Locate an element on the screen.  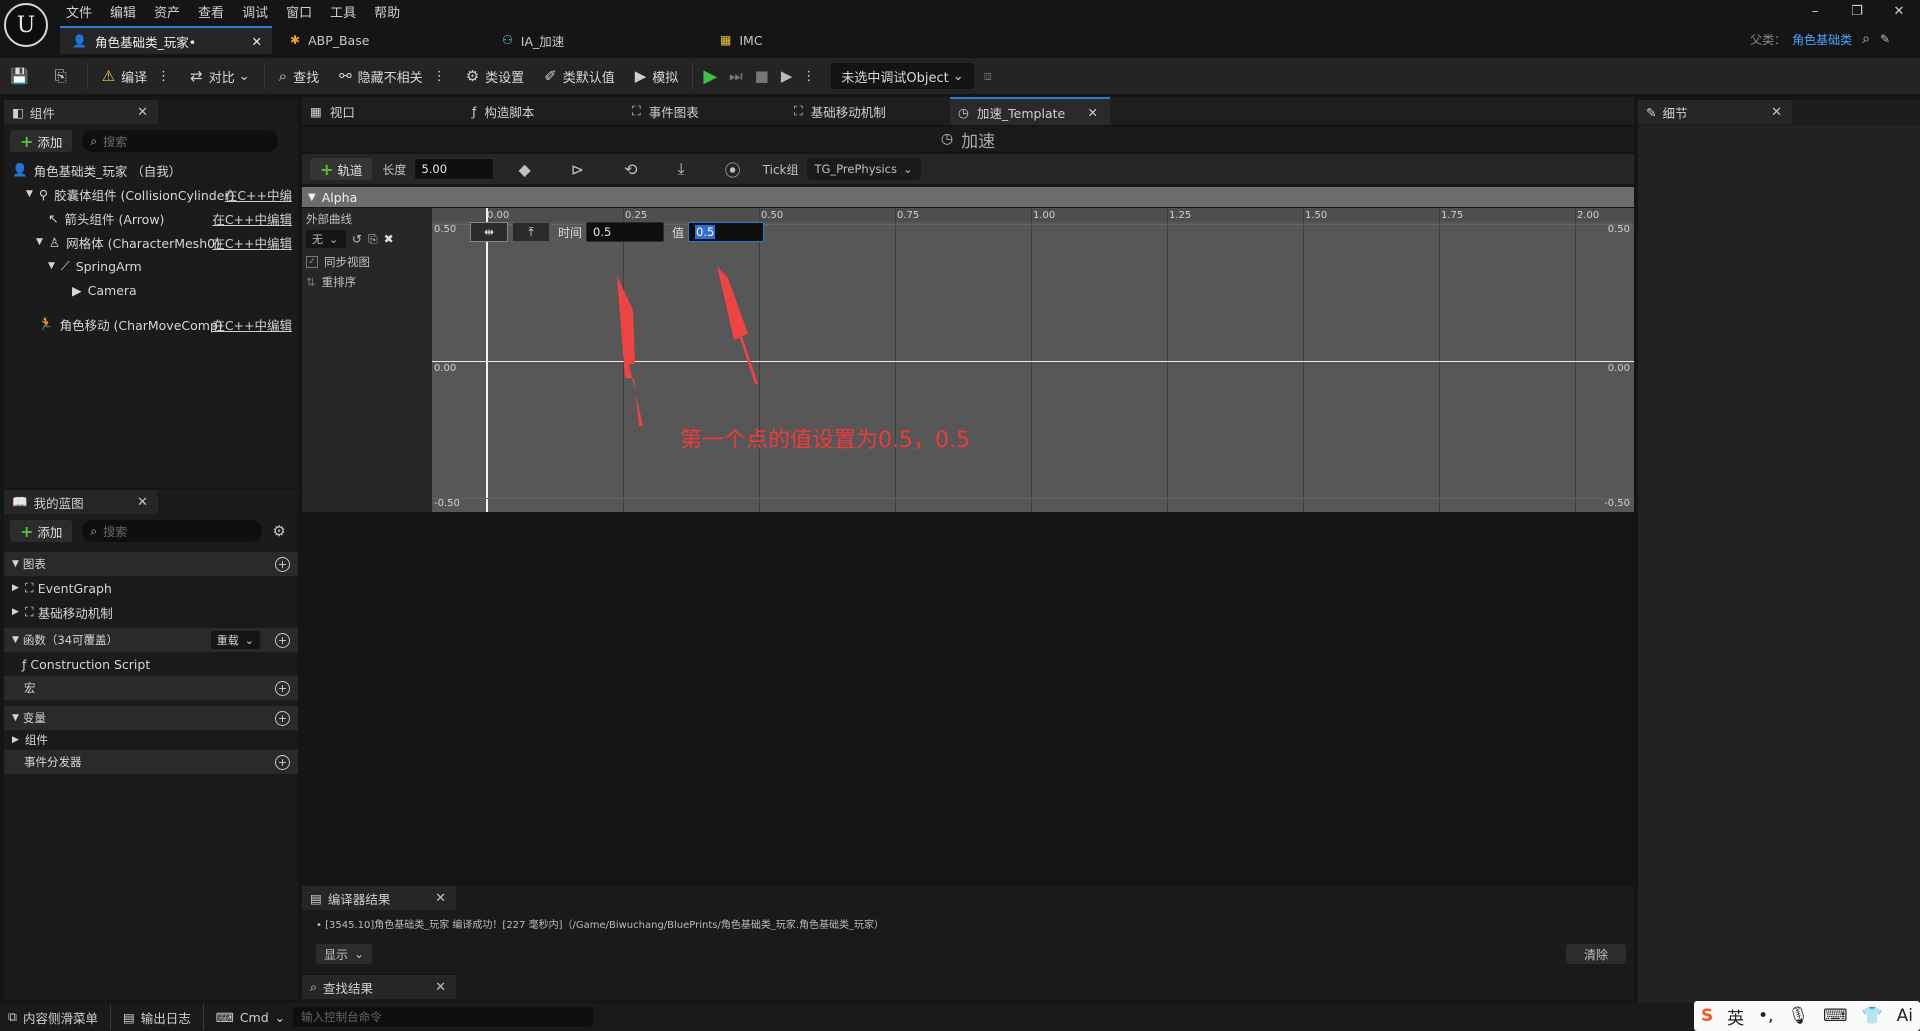
time-input: 0.5 is located at coordinates (625, 232).